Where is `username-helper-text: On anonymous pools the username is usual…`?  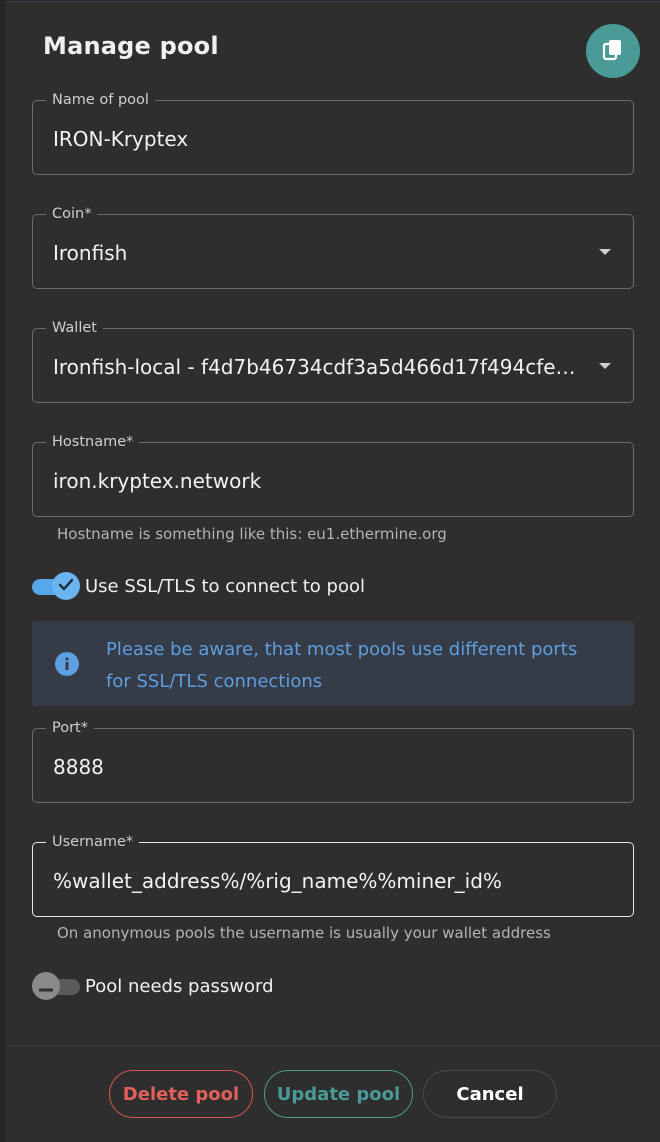 username-helper-text: On anonymous pools the username is usual… is located at coordinates (304, 933).